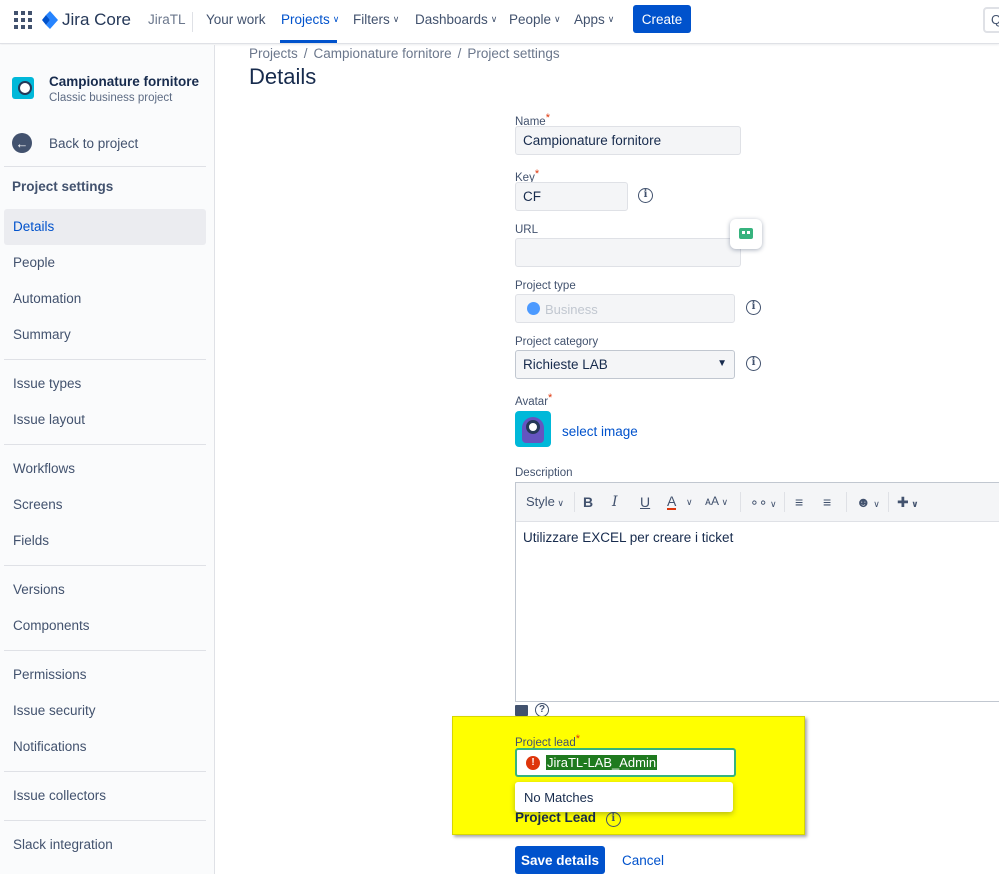  I want to click on sidebar-item-versions: Versions, so click(105, 590).